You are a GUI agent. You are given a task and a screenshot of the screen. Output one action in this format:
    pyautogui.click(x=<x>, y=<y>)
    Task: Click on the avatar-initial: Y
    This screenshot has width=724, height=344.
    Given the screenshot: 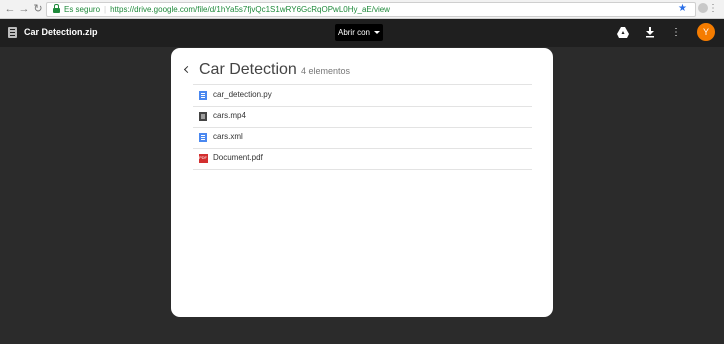 What is the action you would take?
    pyautogui.click(x=705, y=32)
    